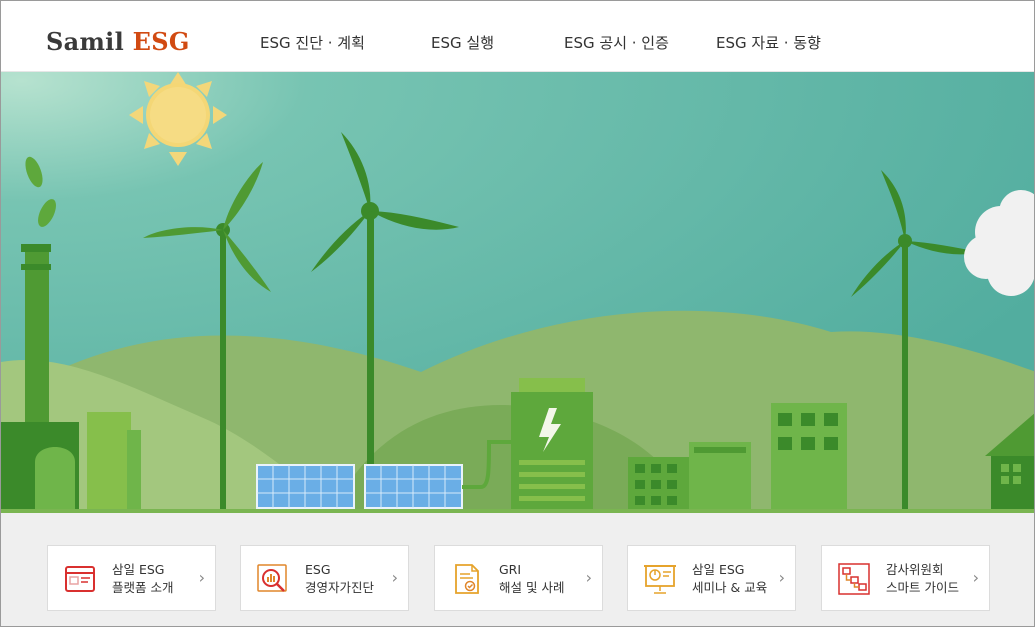  What do you see at coordinates (922, 579) in the screenshot?
I see `quick-link-label: 감사위원회 스마트 가이드` at bounding box center [922, 579].